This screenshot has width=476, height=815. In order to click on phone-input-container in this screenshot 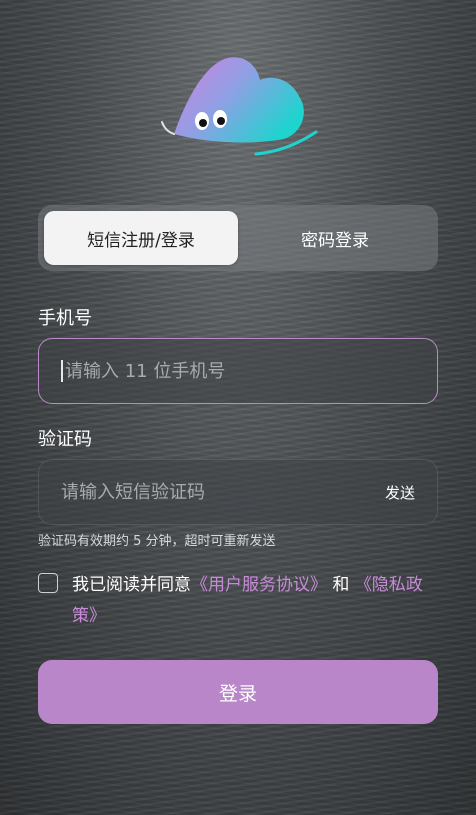, I will do `click(238, 371)`.